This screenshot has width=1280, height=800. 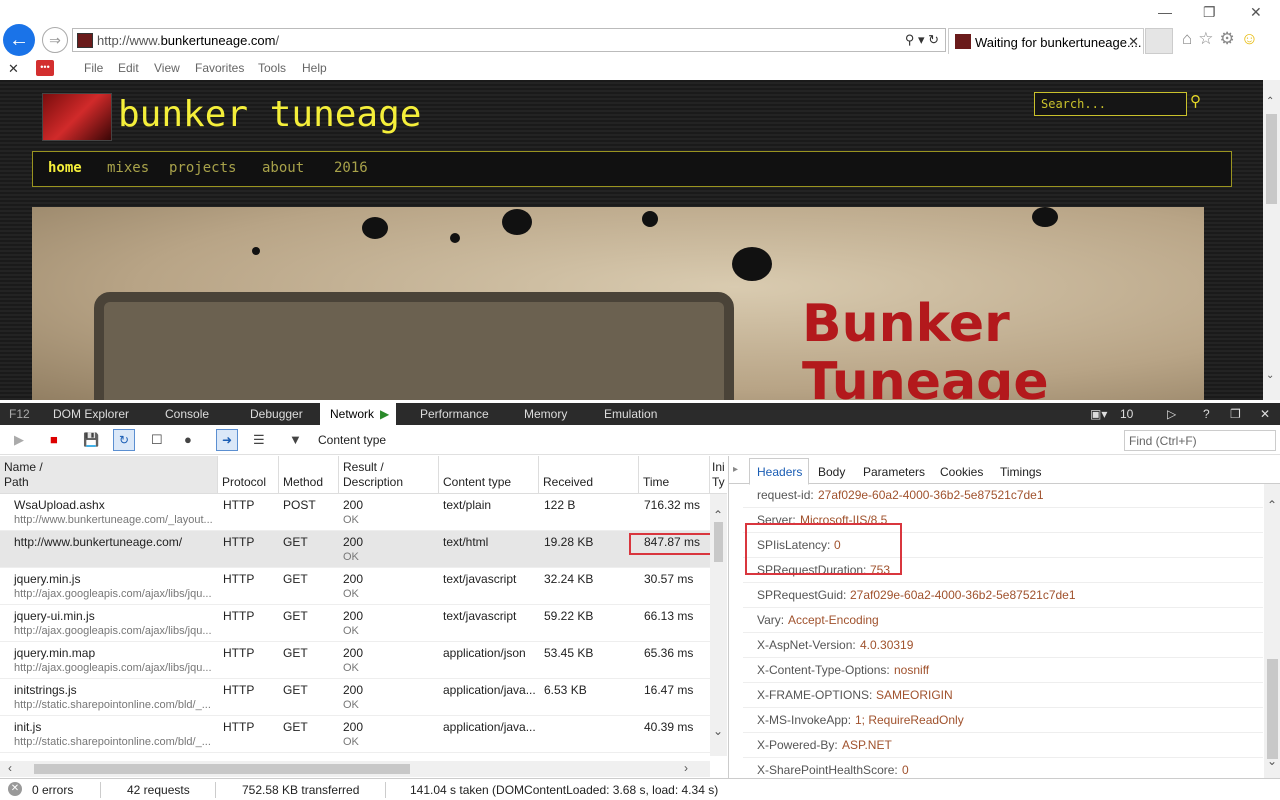 What do you see at coordinates (1195, 101) in the screenshot?
I see `search-icon: ⚲` at bounding box center [1195, 101].